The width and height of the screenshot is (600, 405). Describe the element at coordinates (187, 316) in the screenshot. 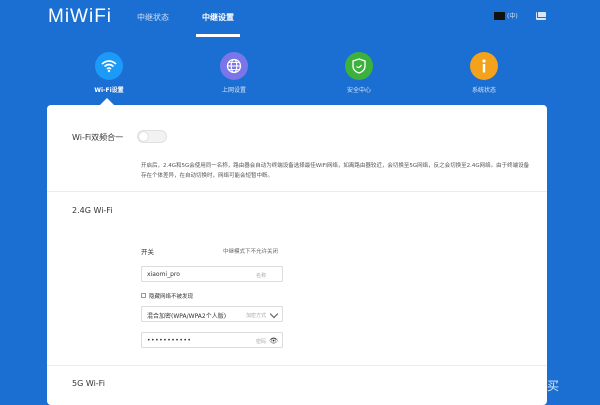

I see `encryption-value: 混合加密(WPA/WPA2个人版)` at that location.